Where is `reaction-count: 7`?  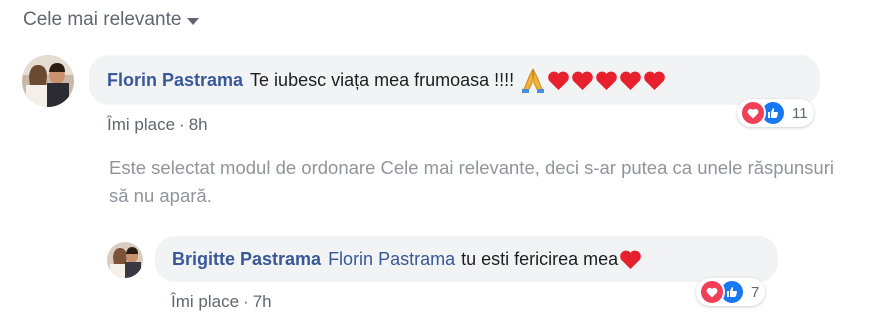 reaction-count: 7 is located at coordinates (755, 292).